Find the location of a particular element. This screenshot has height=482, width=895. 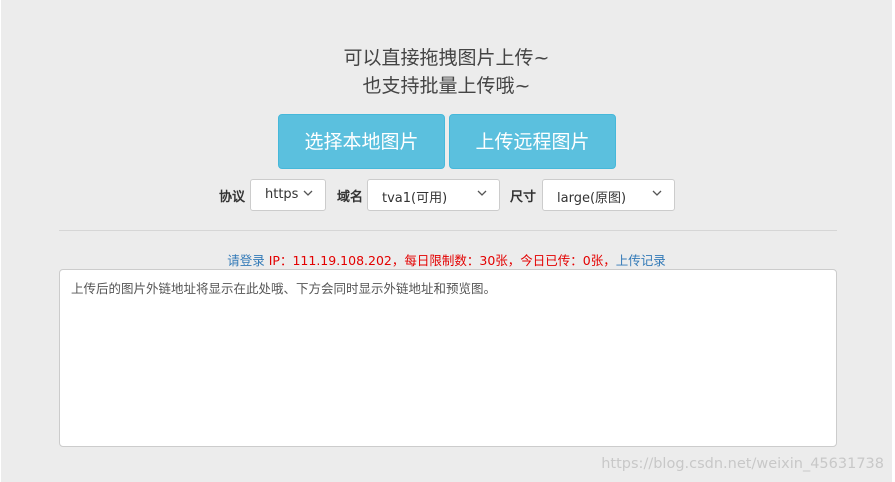

size-select: large(原图) is located at coordinates (608, 195).